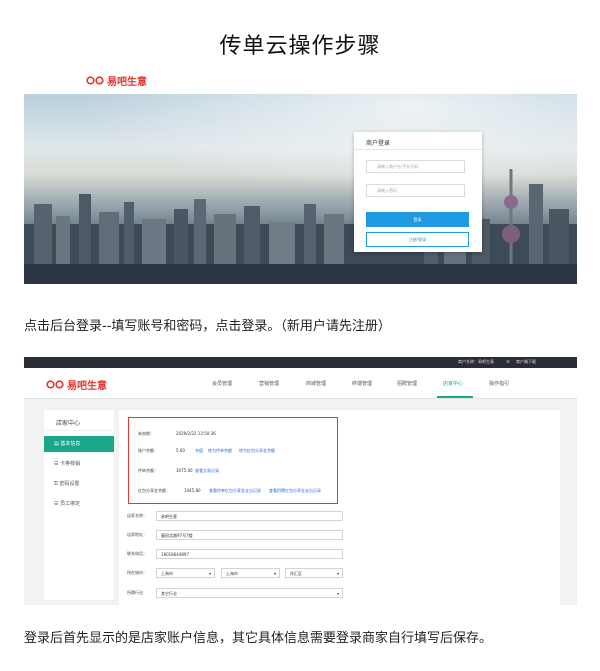 This screenshot has width=600, height=671. Describe the element at coordinates (300, 362) in the screenshot. I see `top-bar: 商户名称：易吧生意 ☰ 商户端下载` at that location.